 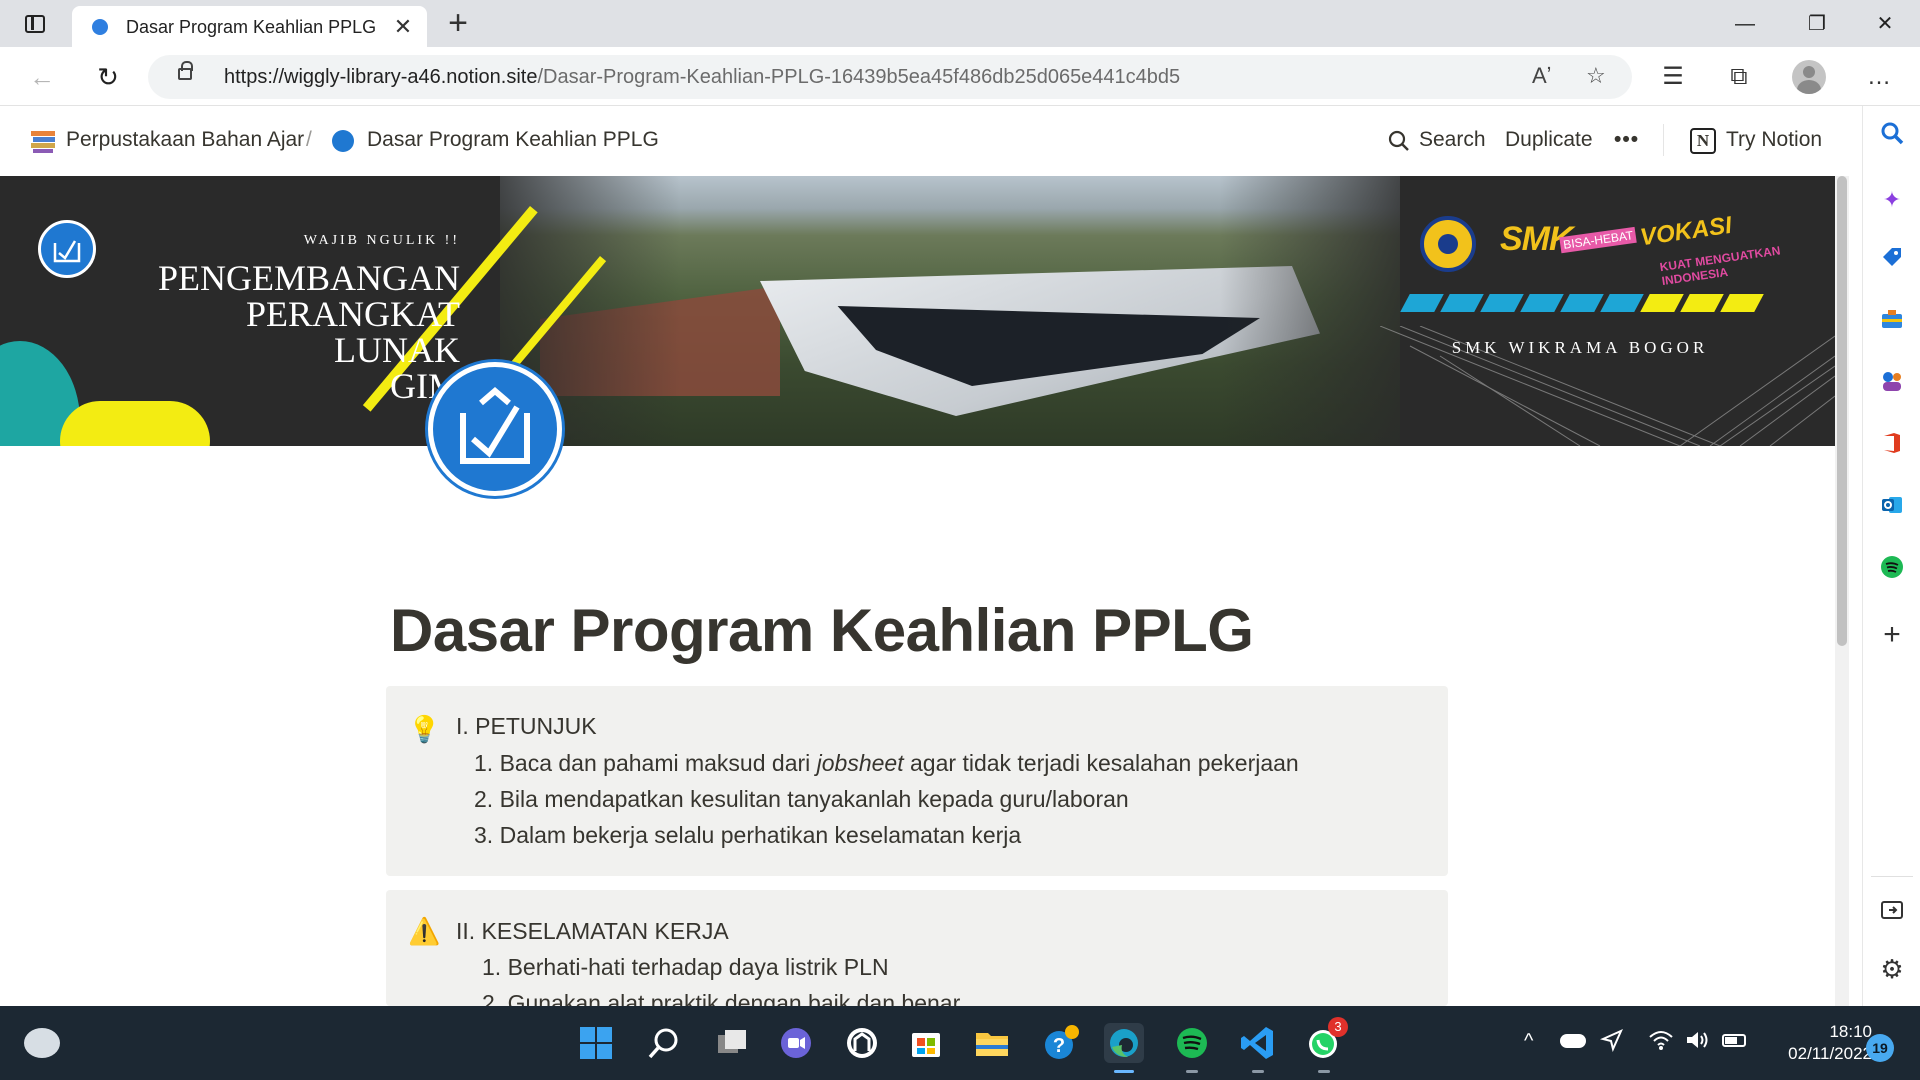 What do you see at coordinates (796, 1043) in the screenshot?
I see `teams-chat-icon` at bounding box center [796, 1043].